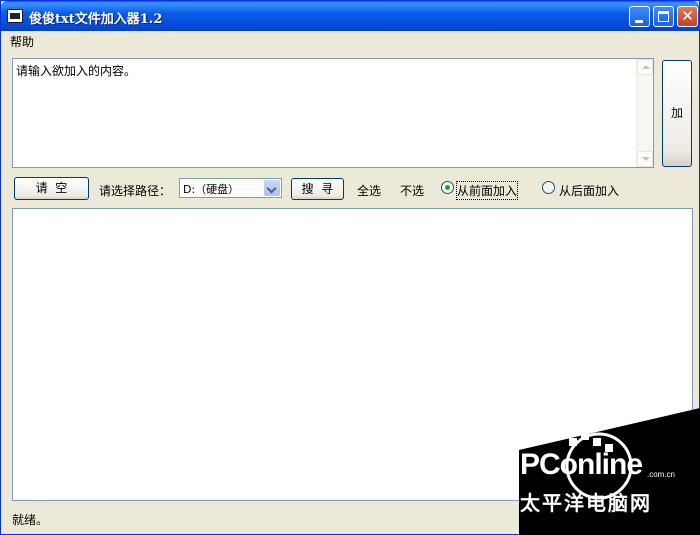  I want to click on close-button: ✕, so click(687, 16).